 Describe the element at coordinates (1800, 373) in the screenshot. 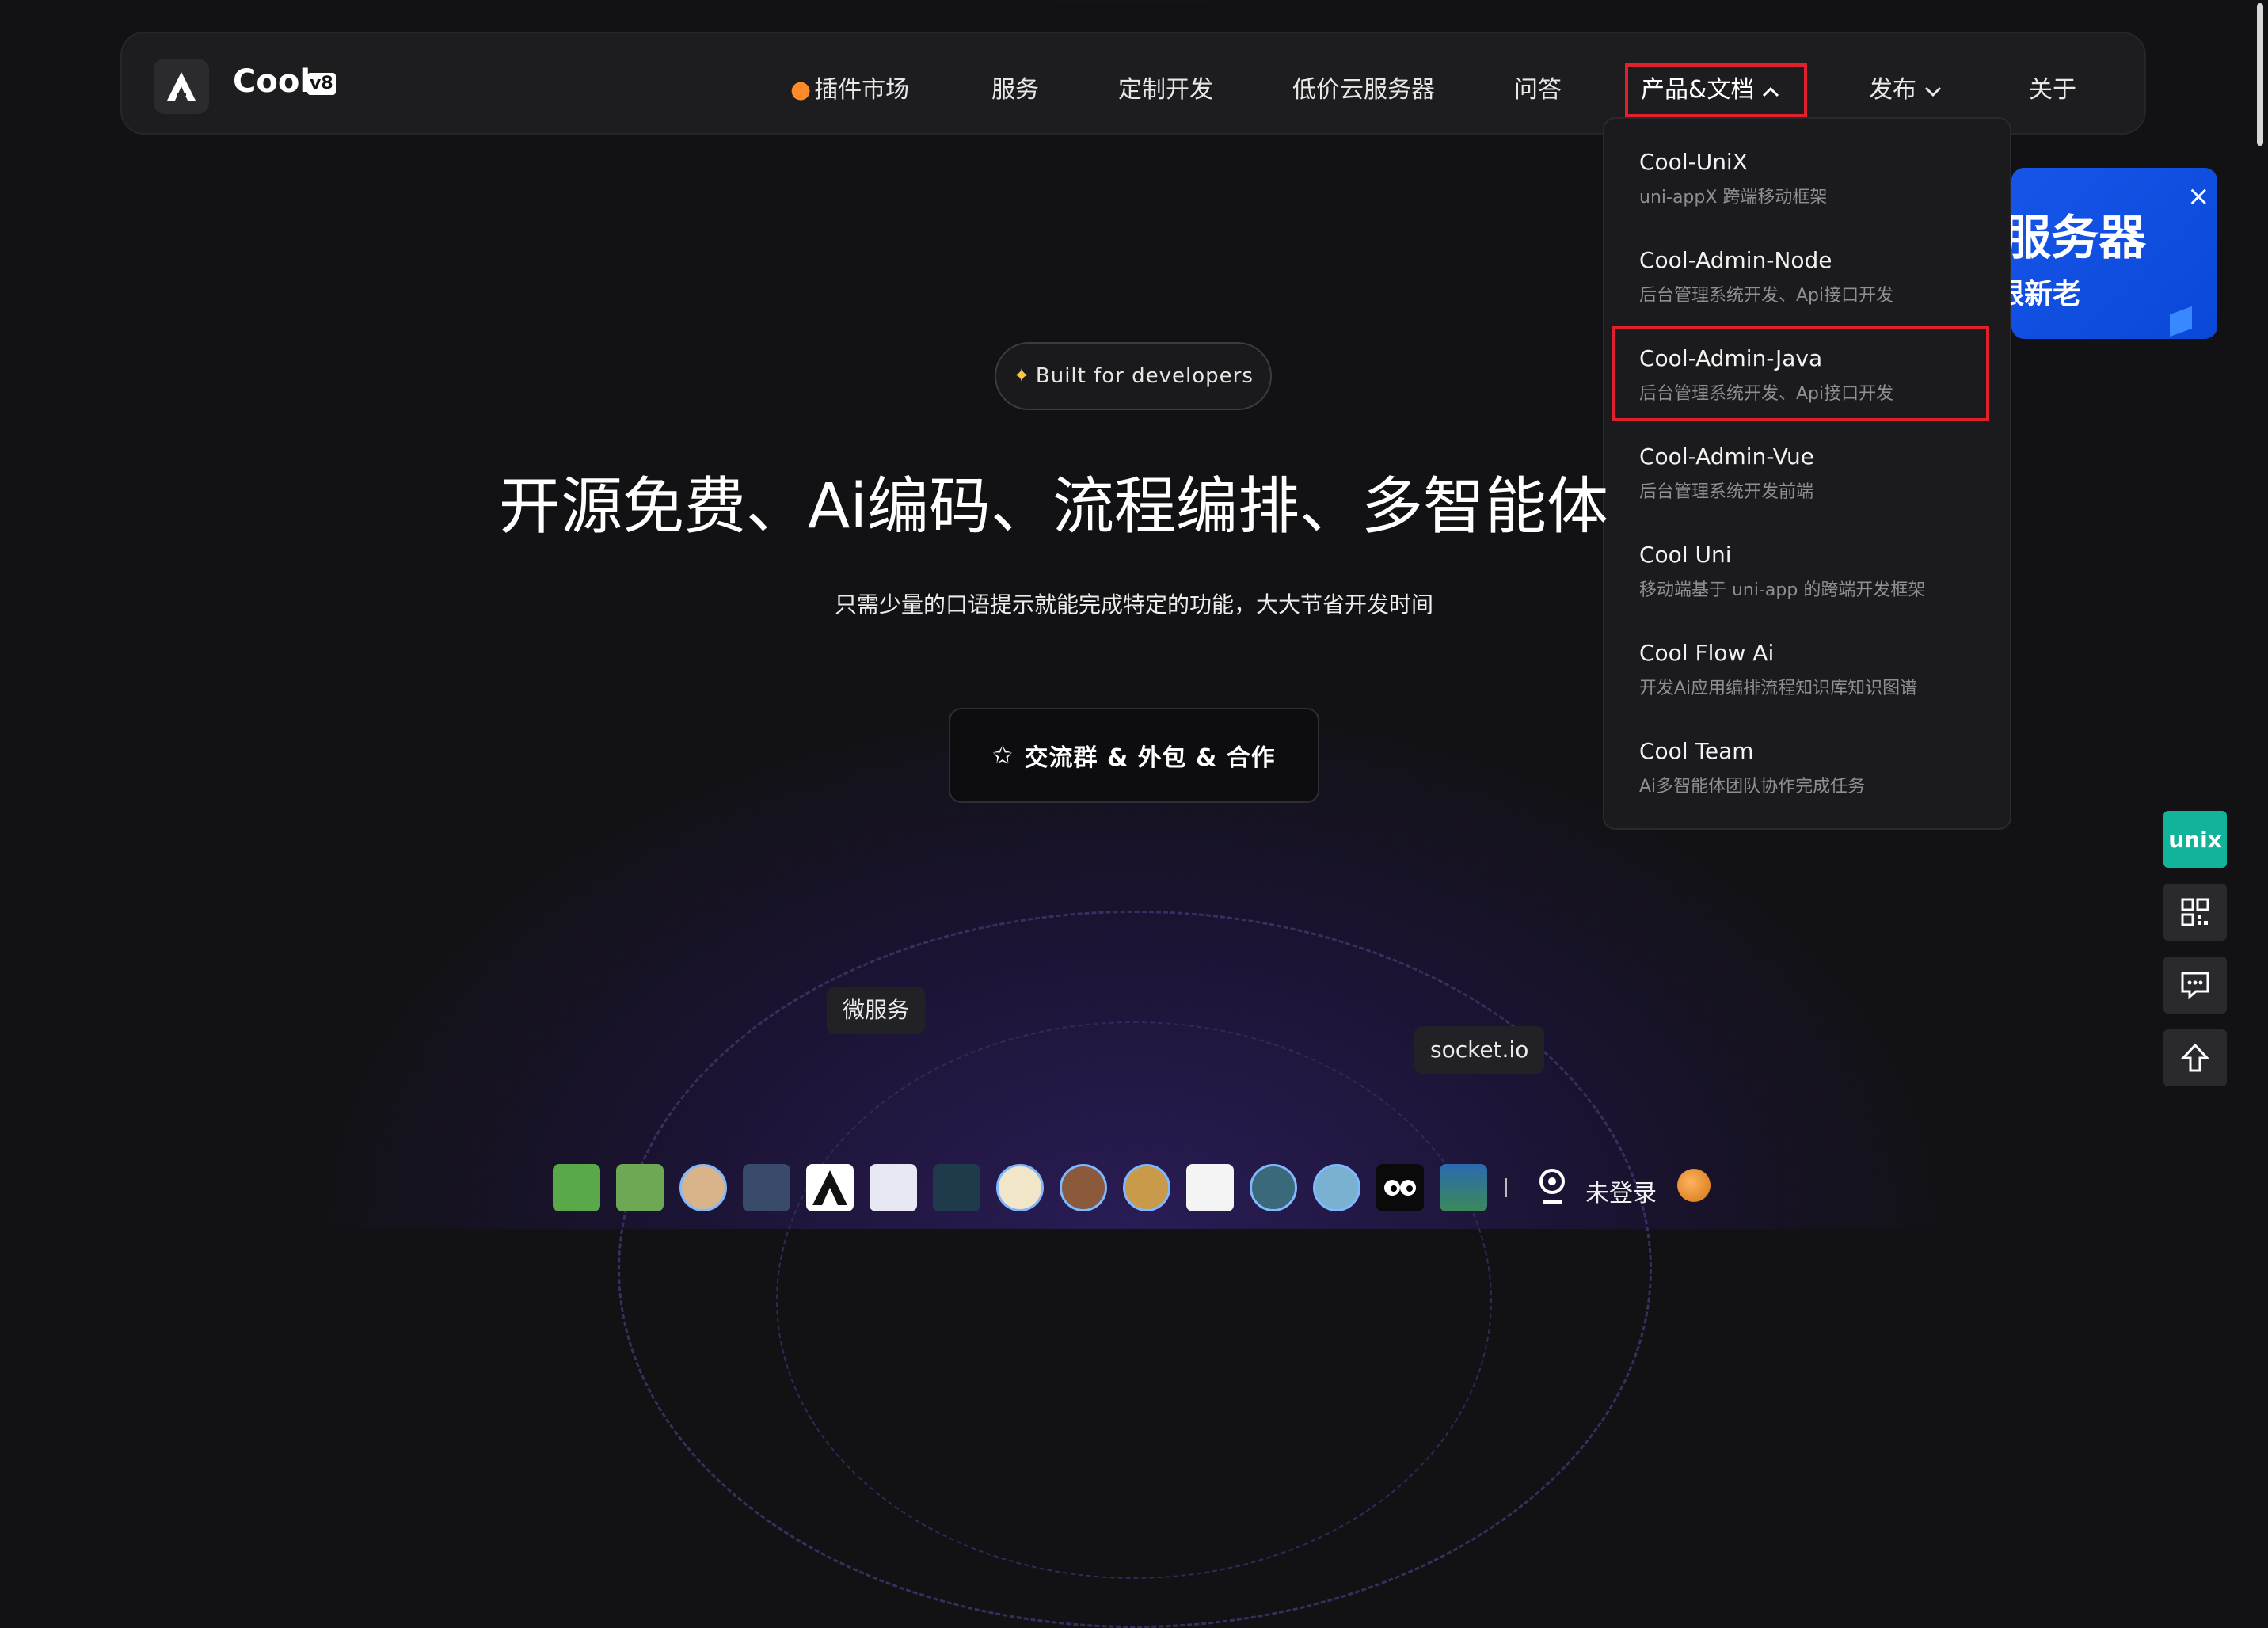

I see `dropdown-item-highlight` at that location.